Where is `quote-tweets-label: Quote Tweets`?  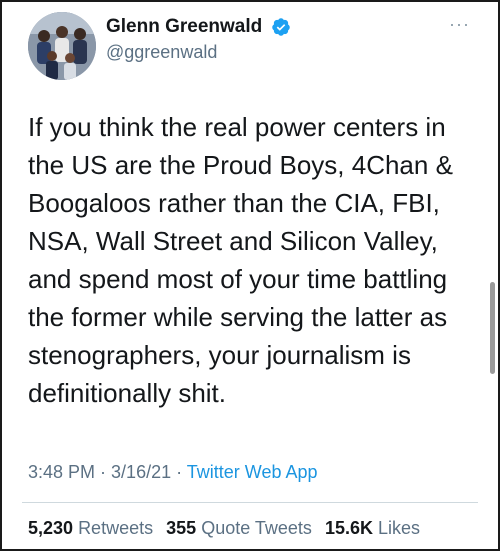 quote-tweets-label: Quote Tweets is located at coordinates (256, 528).